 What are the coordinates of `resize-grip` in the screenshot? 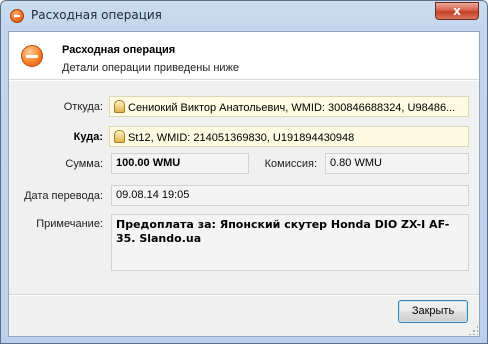 It's located at (473, 330).